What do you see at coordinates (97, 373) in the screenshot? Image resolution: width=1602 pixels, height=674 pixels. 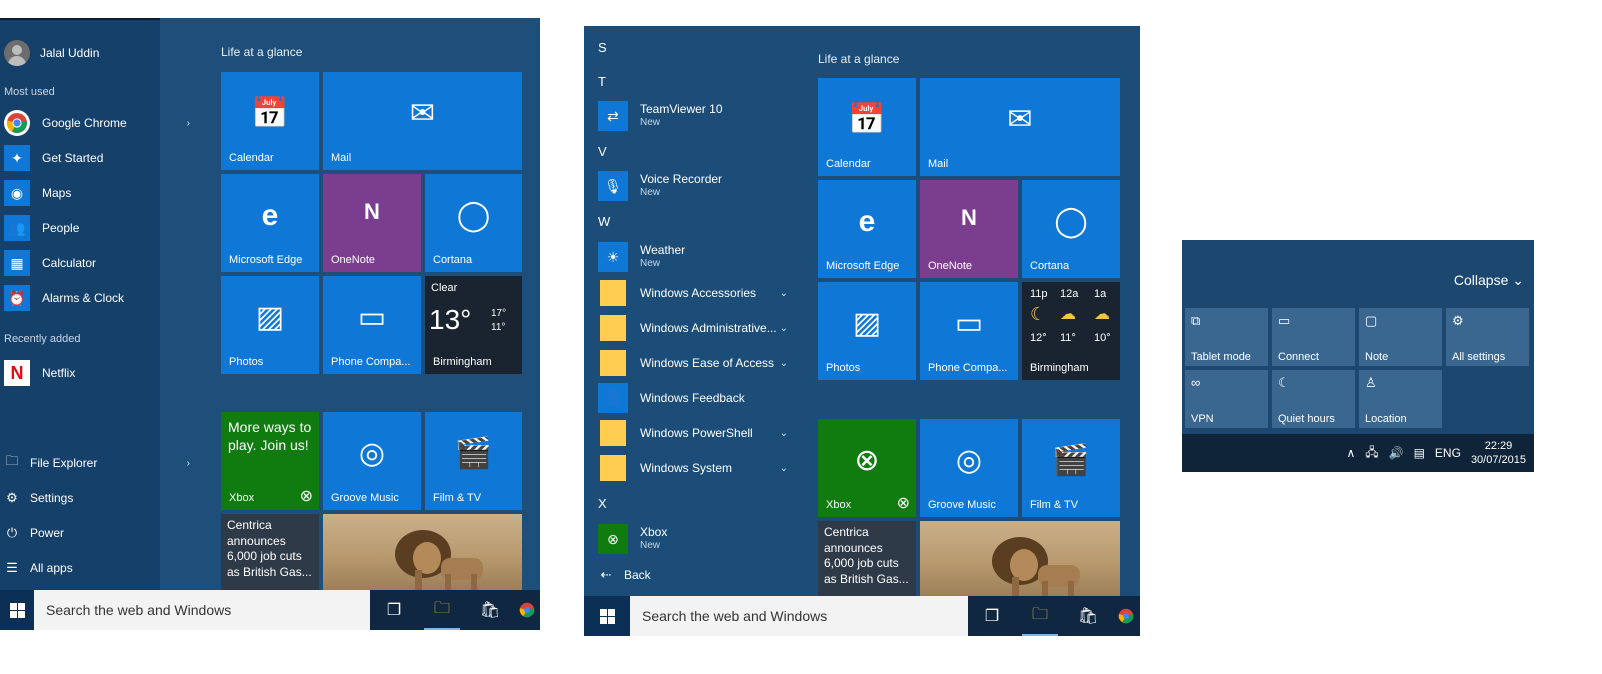 I see `app-netflix: N Netflix` at bounding box center [97, 373].